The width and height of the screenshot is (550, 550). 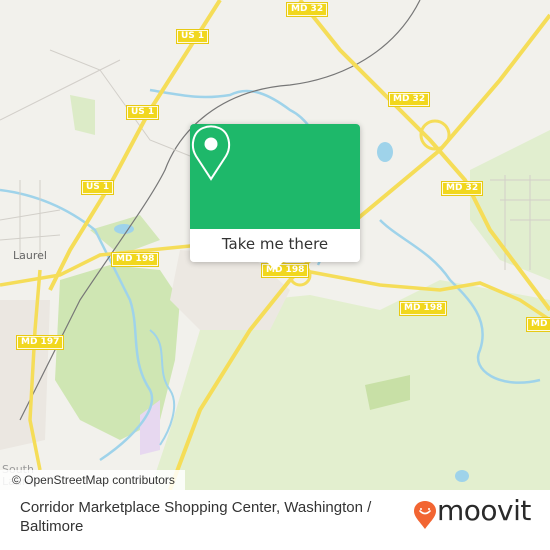 What do you see at coordinates (211, 153) in the screenshot?
I see `map-pin-icon` at bounding box center [211, 153].